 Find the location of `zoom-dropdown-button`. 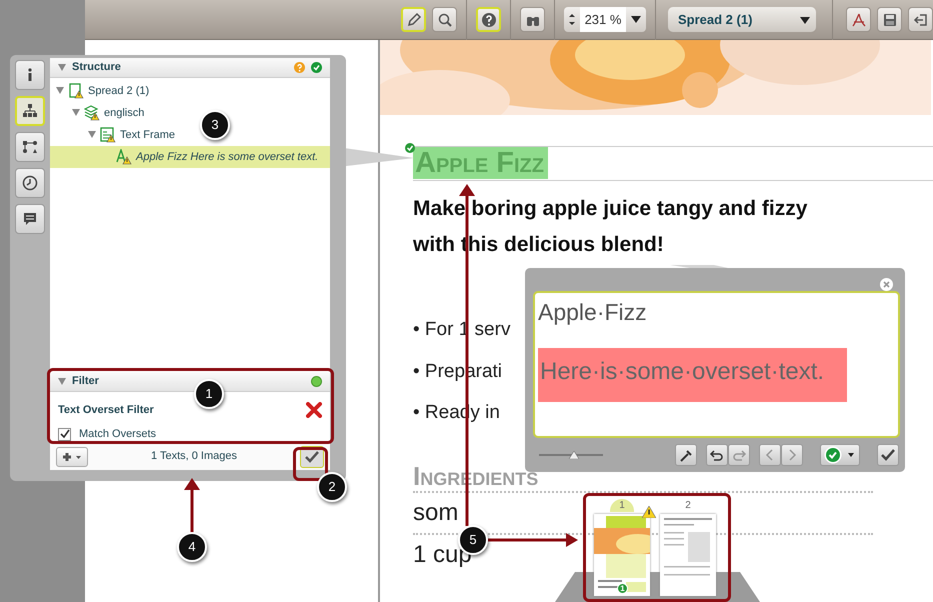

zoom-dropdown-button is located at coordinates (636, 19).